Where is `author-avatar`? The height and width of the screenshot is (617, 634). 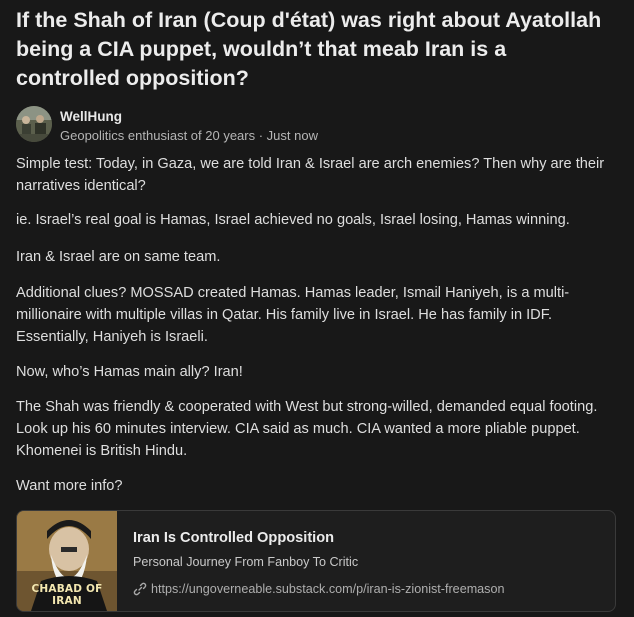
author-avatar is located at coordinates (34, 124).